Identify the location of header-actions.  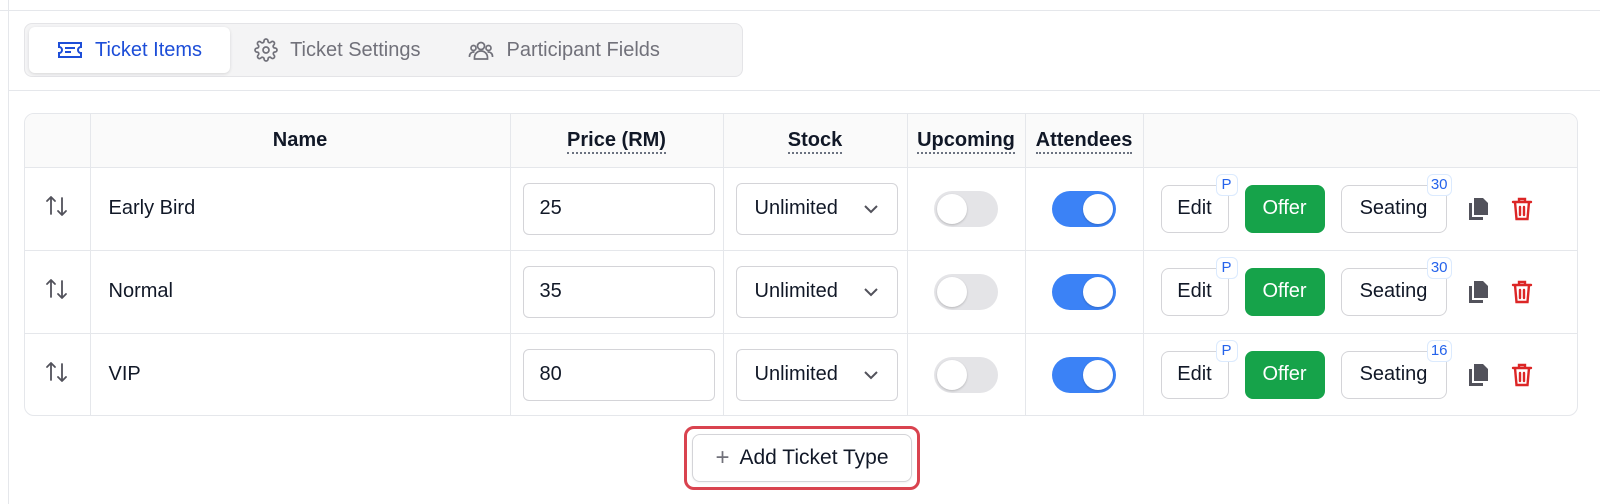
(1360, 141).